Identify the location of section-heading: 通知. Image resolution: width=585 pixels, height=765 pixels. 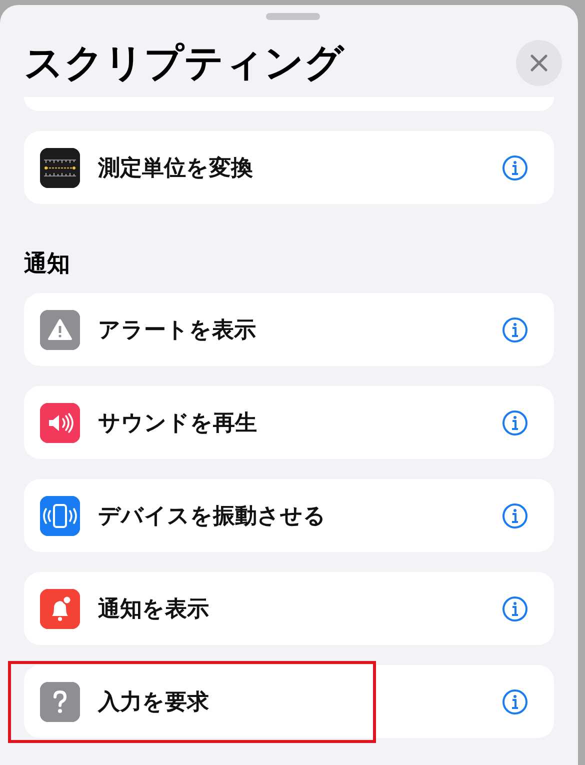
(47, 264).